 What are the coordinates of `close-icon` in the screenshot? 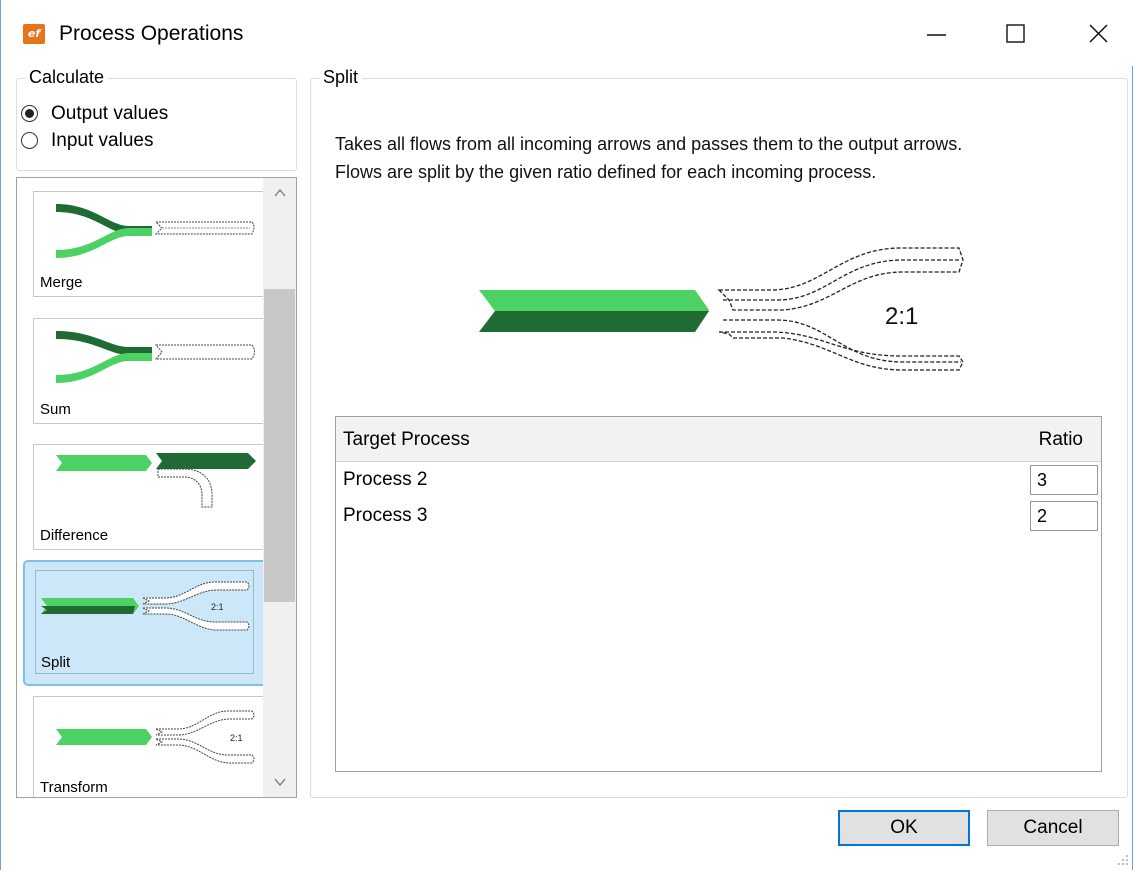 It's located at (1098, 33).